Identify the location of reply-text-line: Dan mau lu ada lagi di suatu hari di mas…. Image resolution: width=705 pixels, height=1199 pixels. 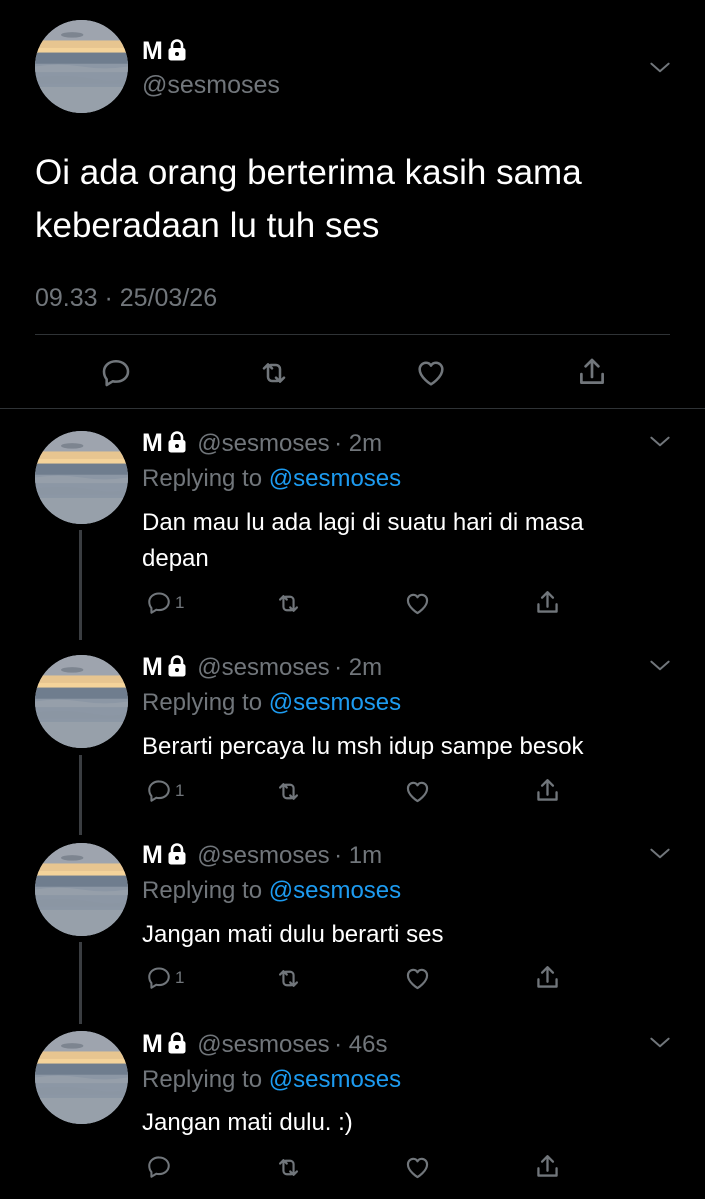
(363, 522).